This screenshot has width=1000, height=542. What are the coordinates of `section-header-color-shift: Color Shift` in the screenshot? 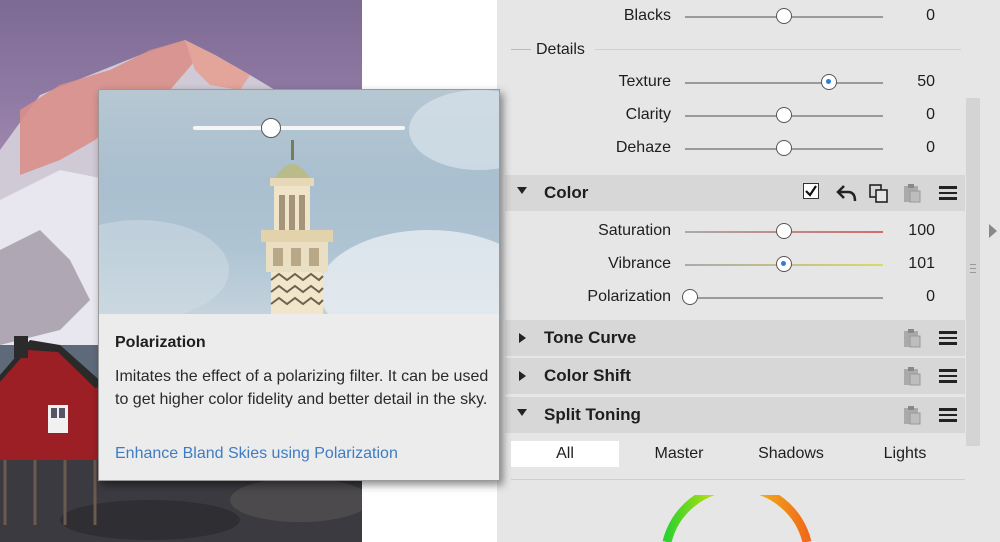 It's located at (735, 376).